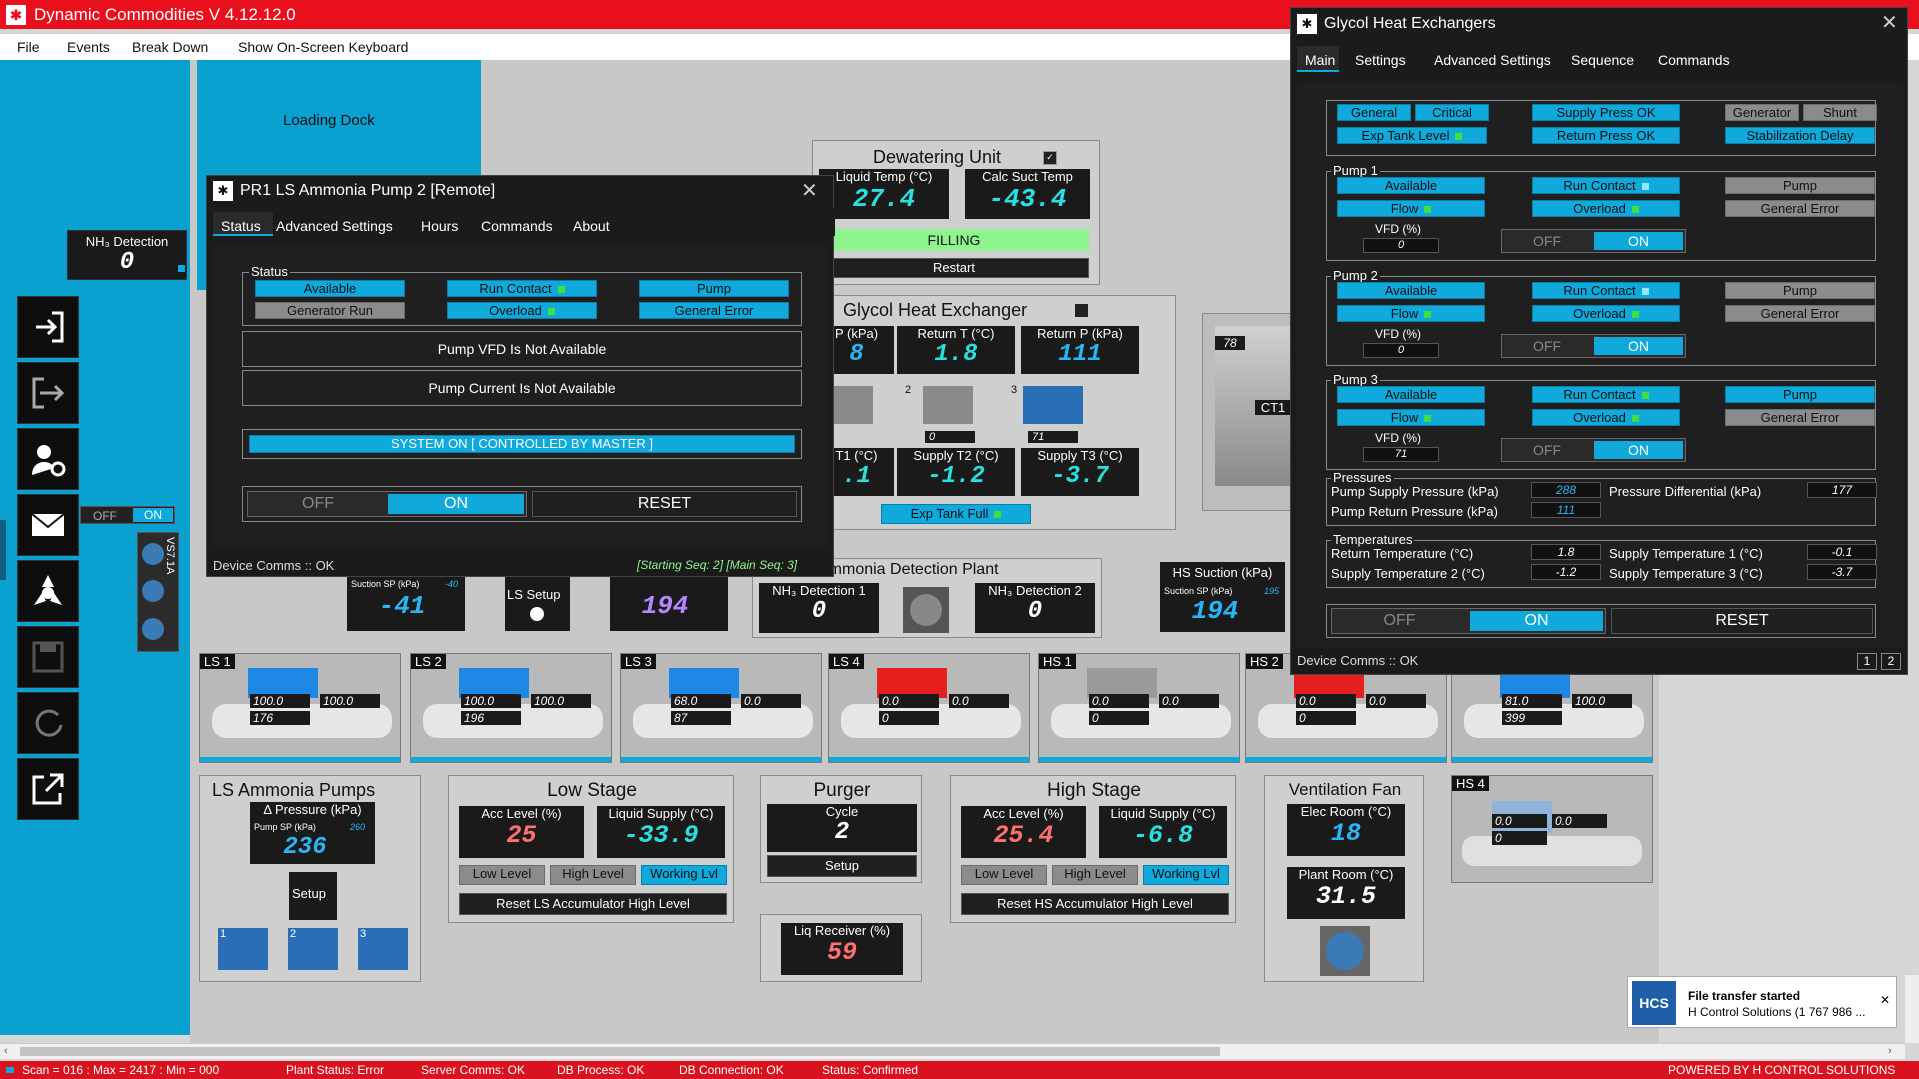 Image resolution: width=1919 pixels, height=1079 pixels. Describe the element at coordinates (522, 444) in the screenshot. I see `system-msg-frame: SYSTEM ON [ CONTROLLED BY MASTER ]` at that location.